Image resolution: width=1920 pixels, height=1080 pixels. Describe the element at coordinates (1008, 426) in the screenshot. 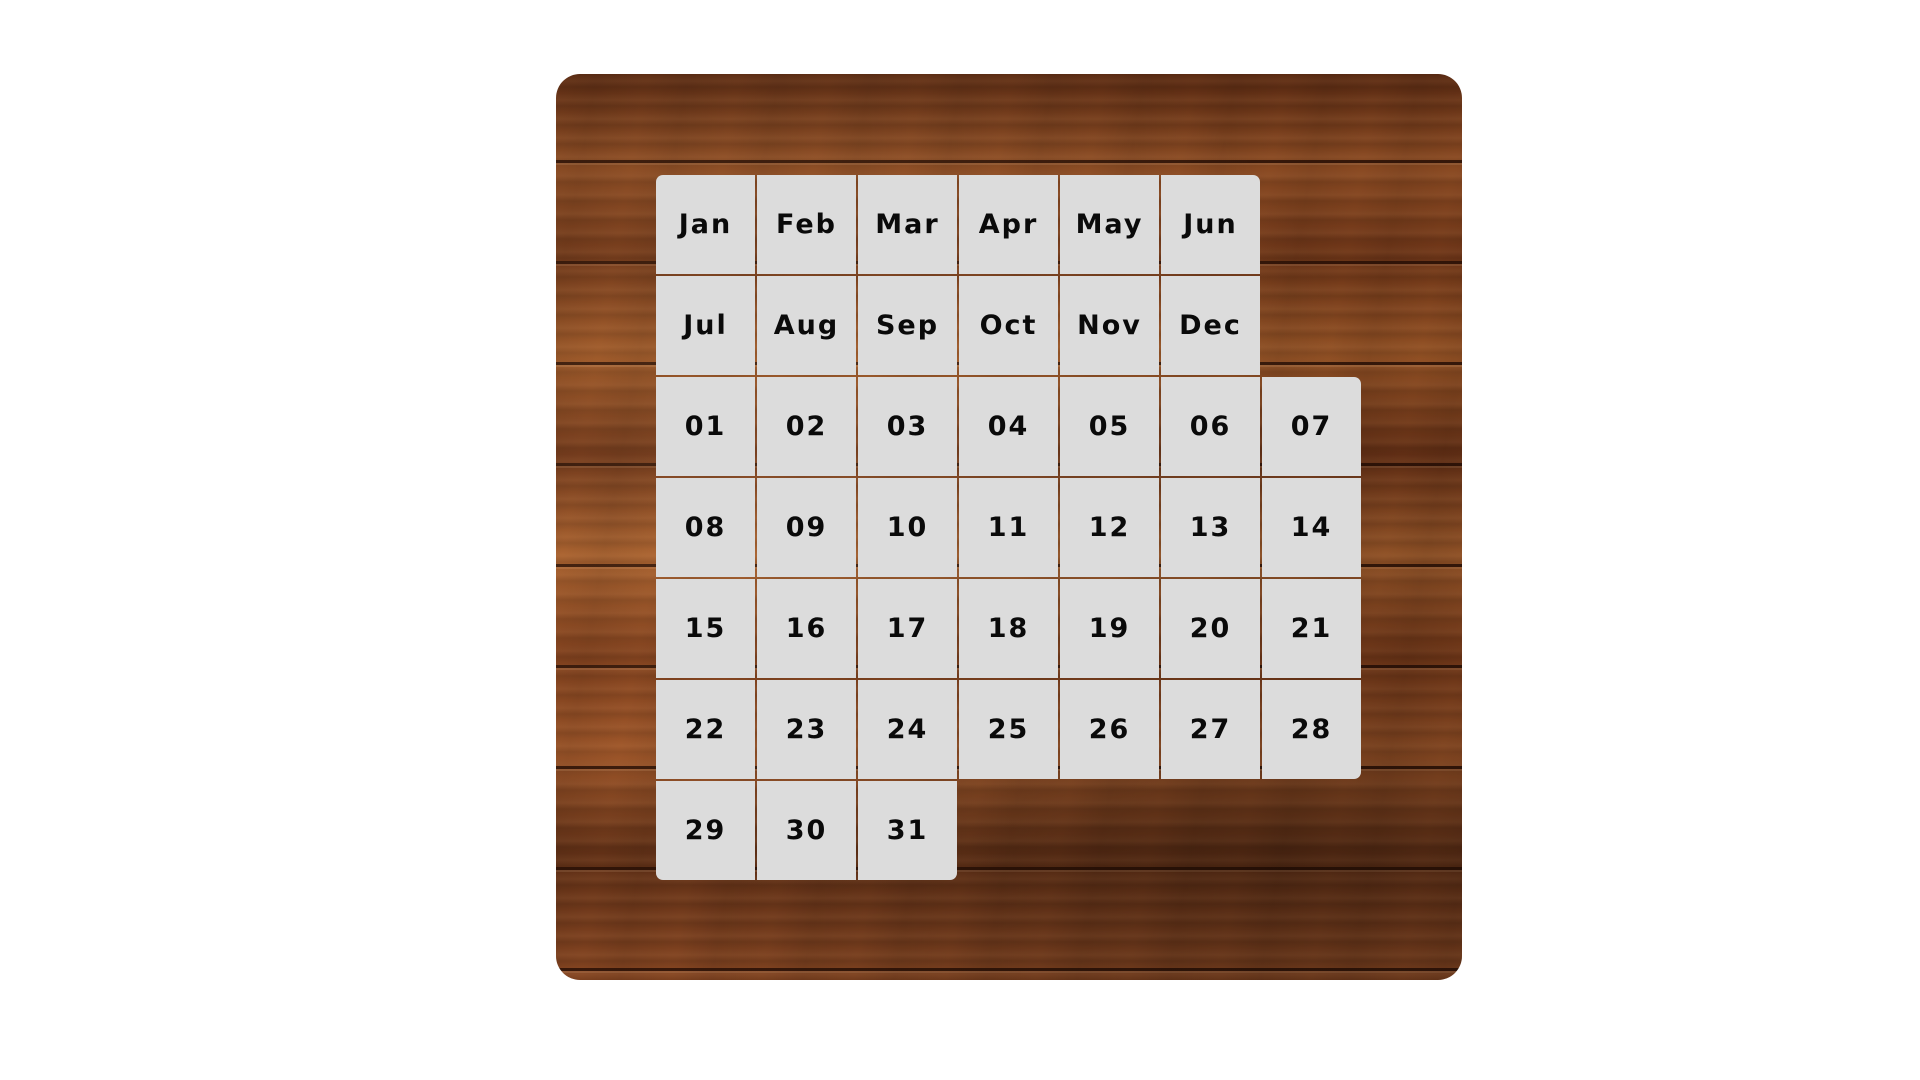

I see `day-cell: 04` at that location.